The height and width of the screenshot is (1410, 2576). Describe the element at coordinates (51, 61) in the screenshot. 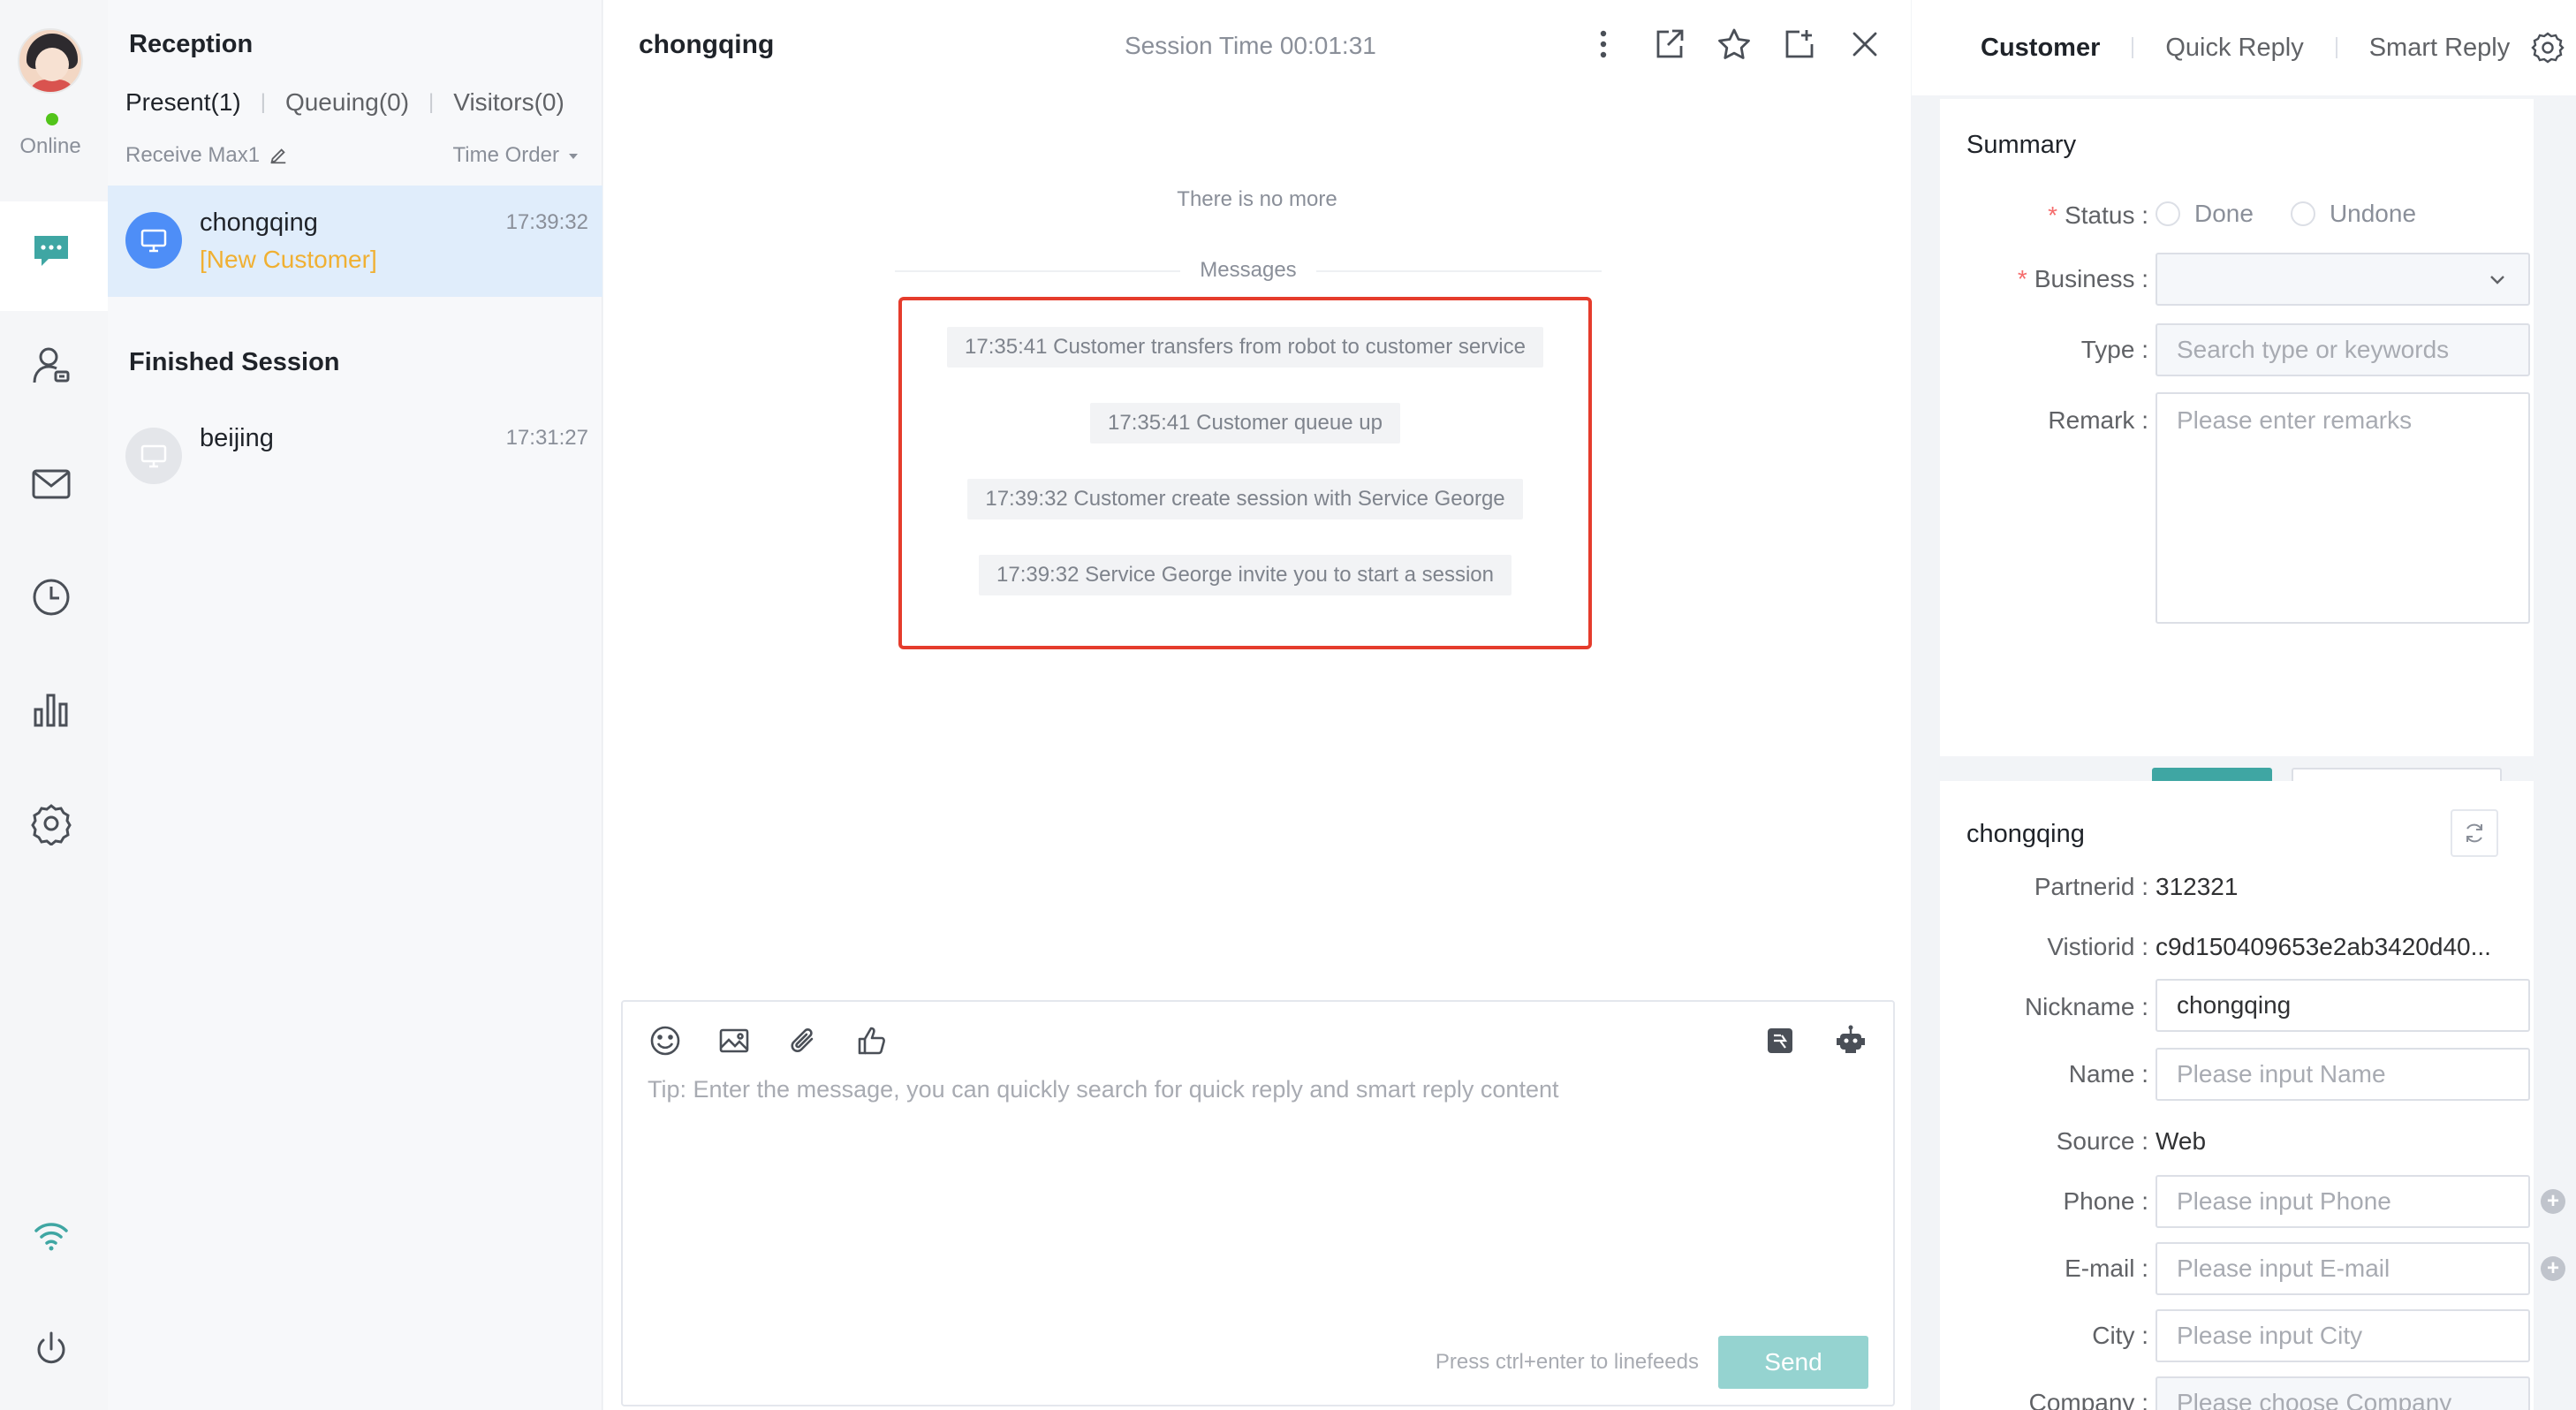

I see `agent-avatar` at that location.